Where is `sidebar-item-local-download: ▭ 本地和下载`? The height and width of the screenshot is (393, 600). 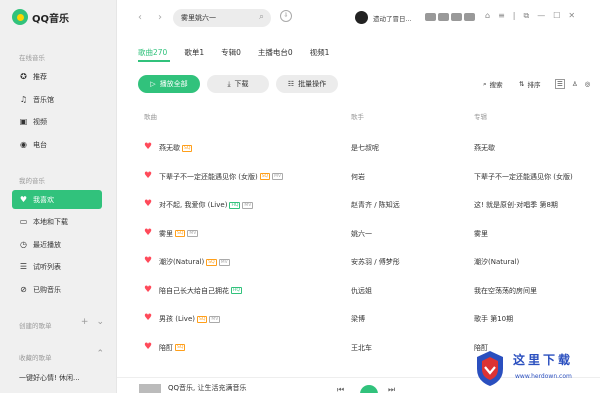
sidebar-item-local-download: ▭ 本地和下载 is located at coordinates (57, 221).